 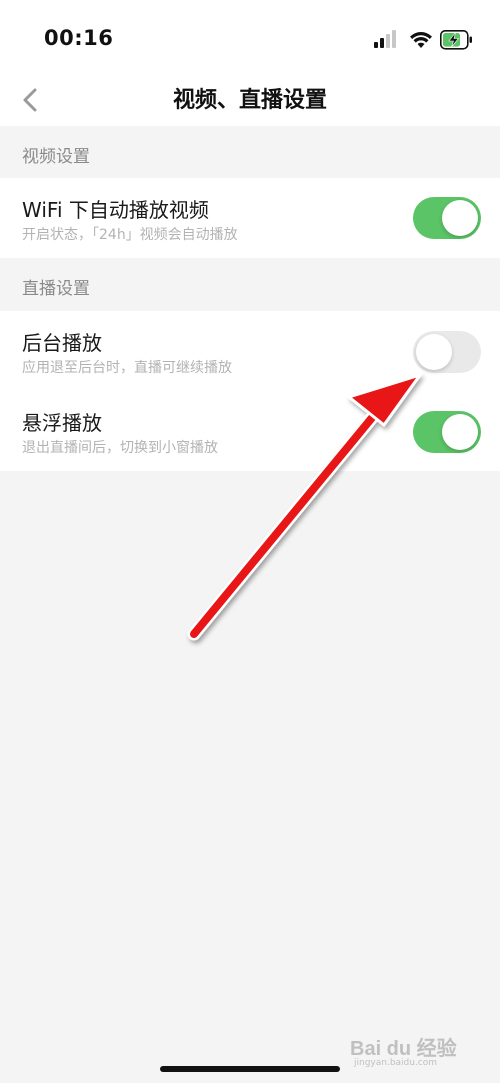 What do you see at coordinates (115, 210) in the screenshot?
I see `row-title: WiFi 下自动播放视频` at bounding box center [115, 210].